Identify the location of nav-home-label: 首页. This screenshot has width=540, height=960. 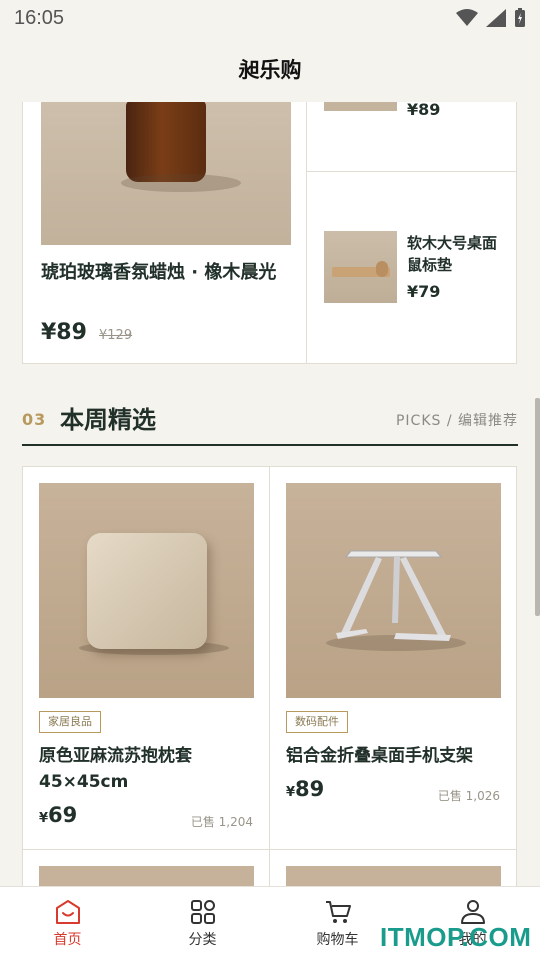
(67, 939).